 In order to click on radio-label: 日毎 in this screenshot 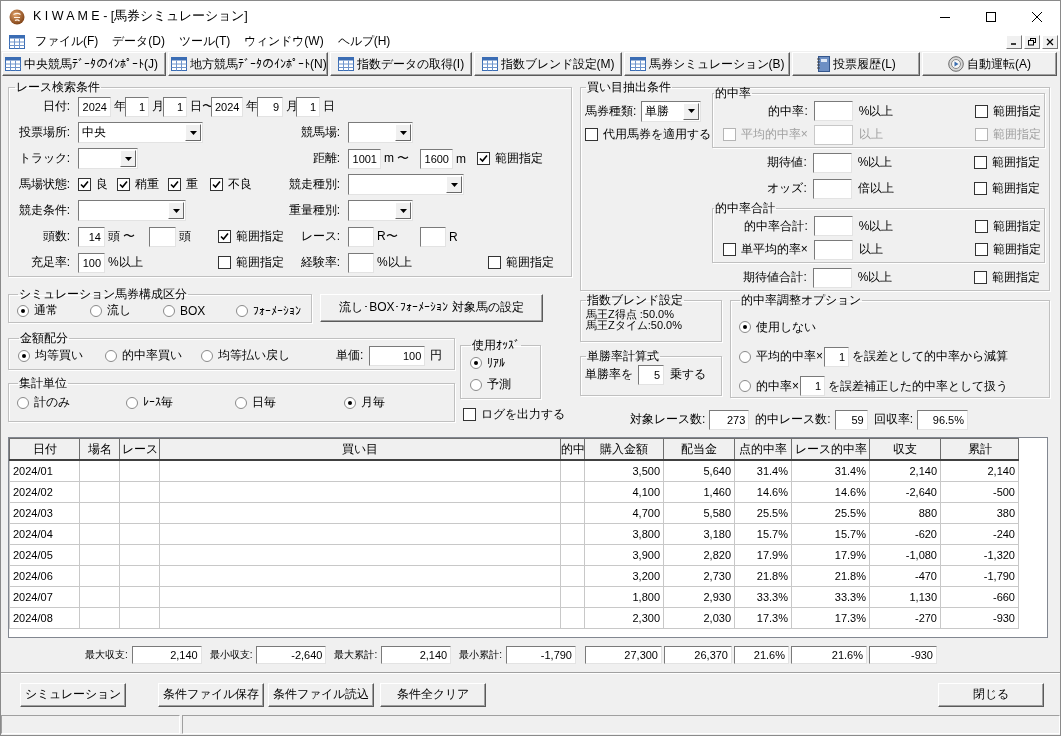, I will do `click(264, 403)`.